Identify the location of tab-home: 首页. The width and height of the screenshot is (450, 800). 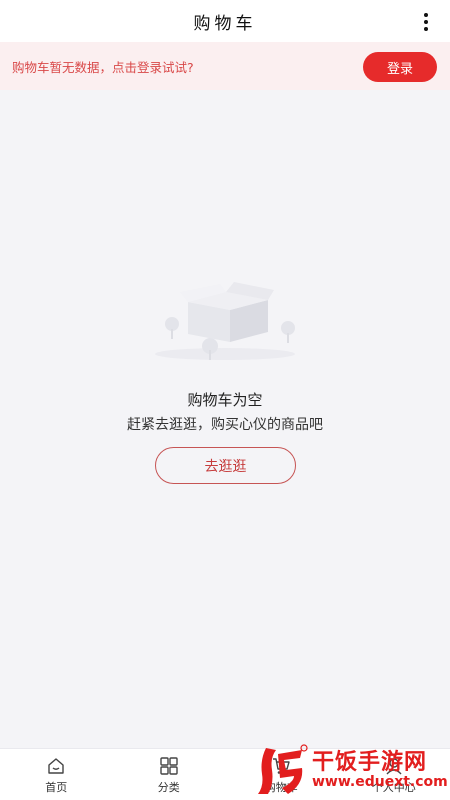
(56, 774).